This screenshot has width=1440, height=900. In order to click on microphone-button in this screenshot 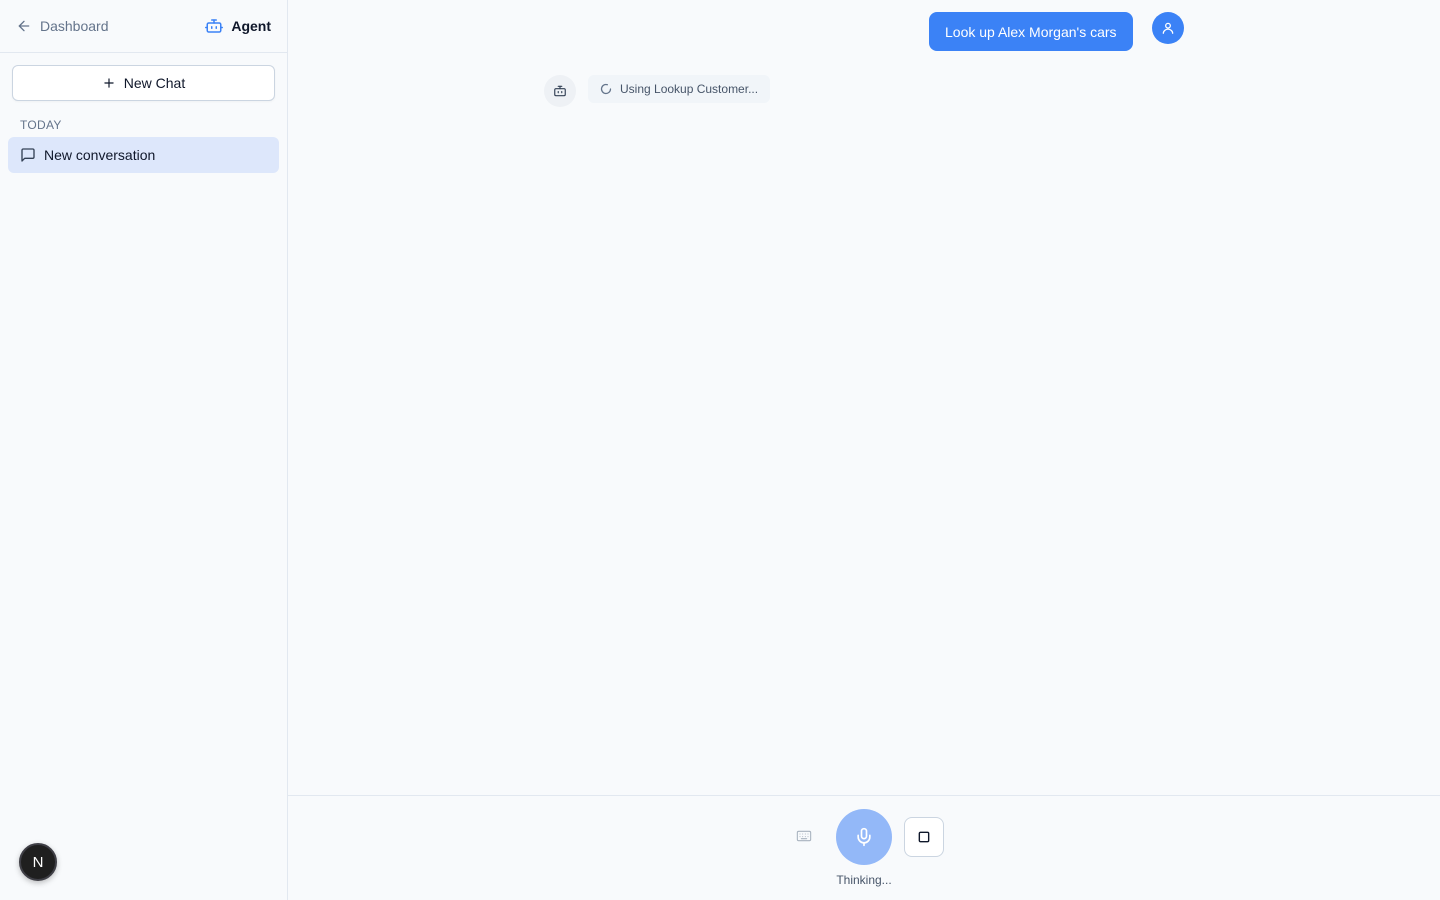, I will do `click(864, 837)`.